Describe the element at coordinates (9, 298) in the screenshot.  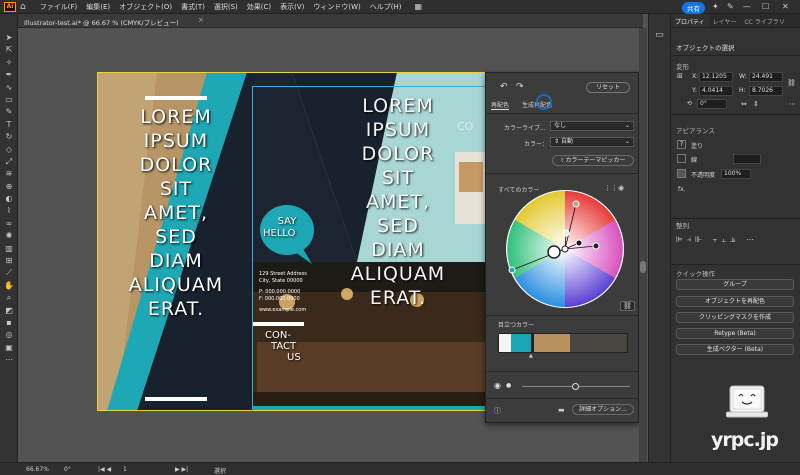
I see `zoom-tool-icon: ⌕` at that location.